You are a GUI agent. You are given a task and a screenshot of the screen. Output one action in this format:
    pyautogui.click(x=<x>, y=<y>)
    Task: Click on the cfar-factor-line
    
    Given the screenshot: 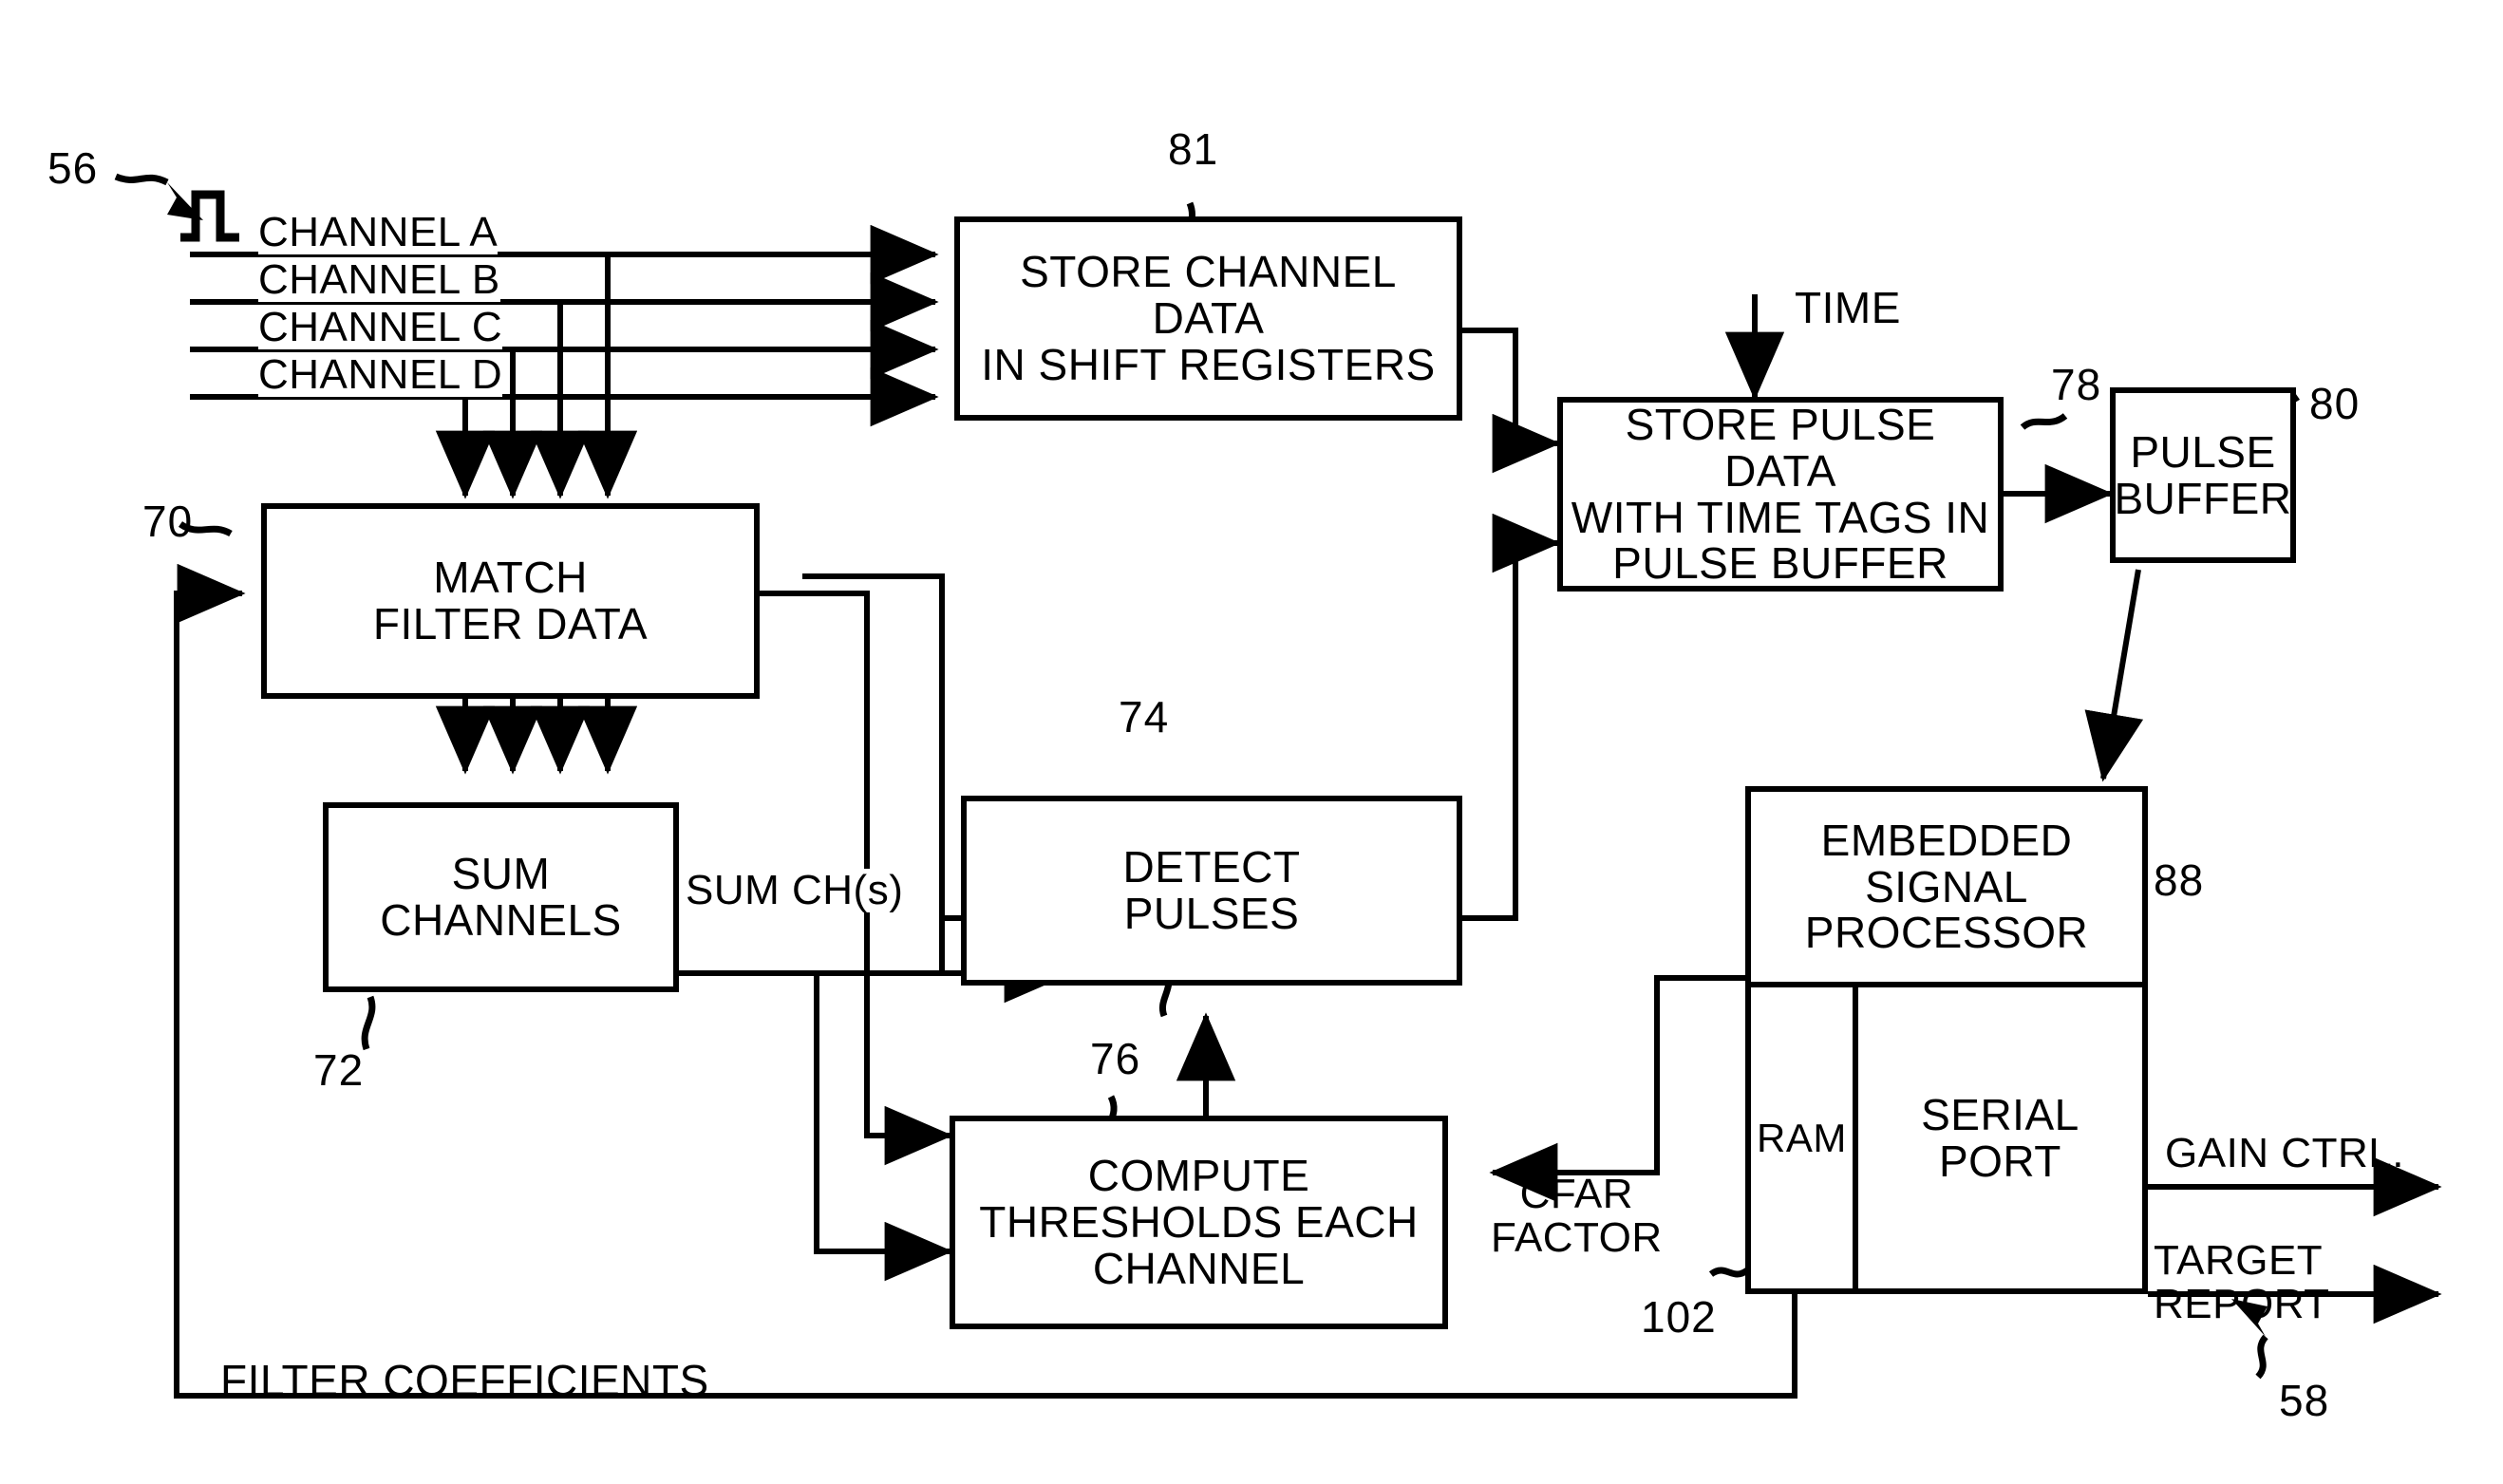 What is the action you would take?
    pyautogui.click(x=1617, y=1089)
    